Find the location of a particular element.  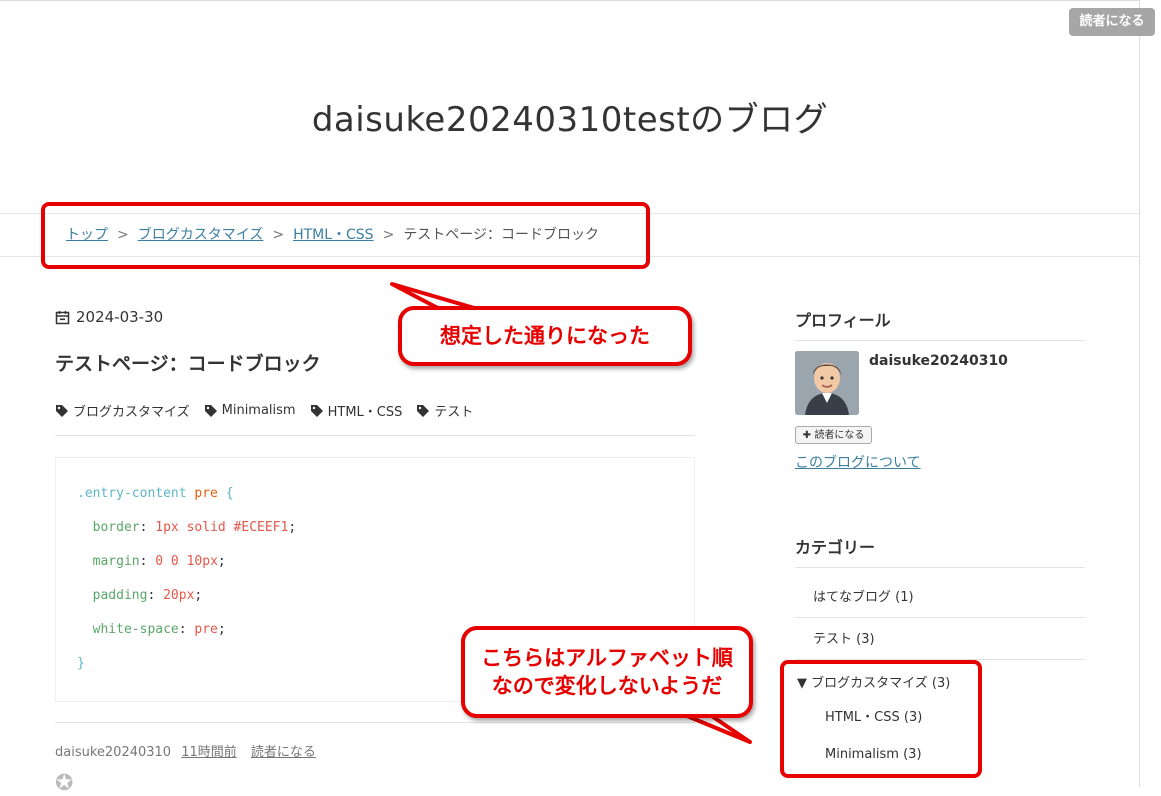

category-item: はてなブログ (1) is located at coordinates (940, 597).